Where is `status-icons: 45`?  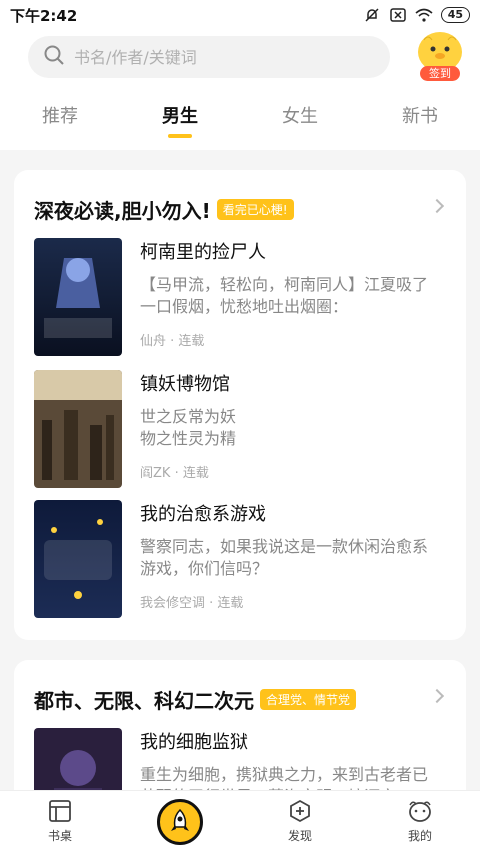 status-icons: 45 is located at coordinates (416, 15).